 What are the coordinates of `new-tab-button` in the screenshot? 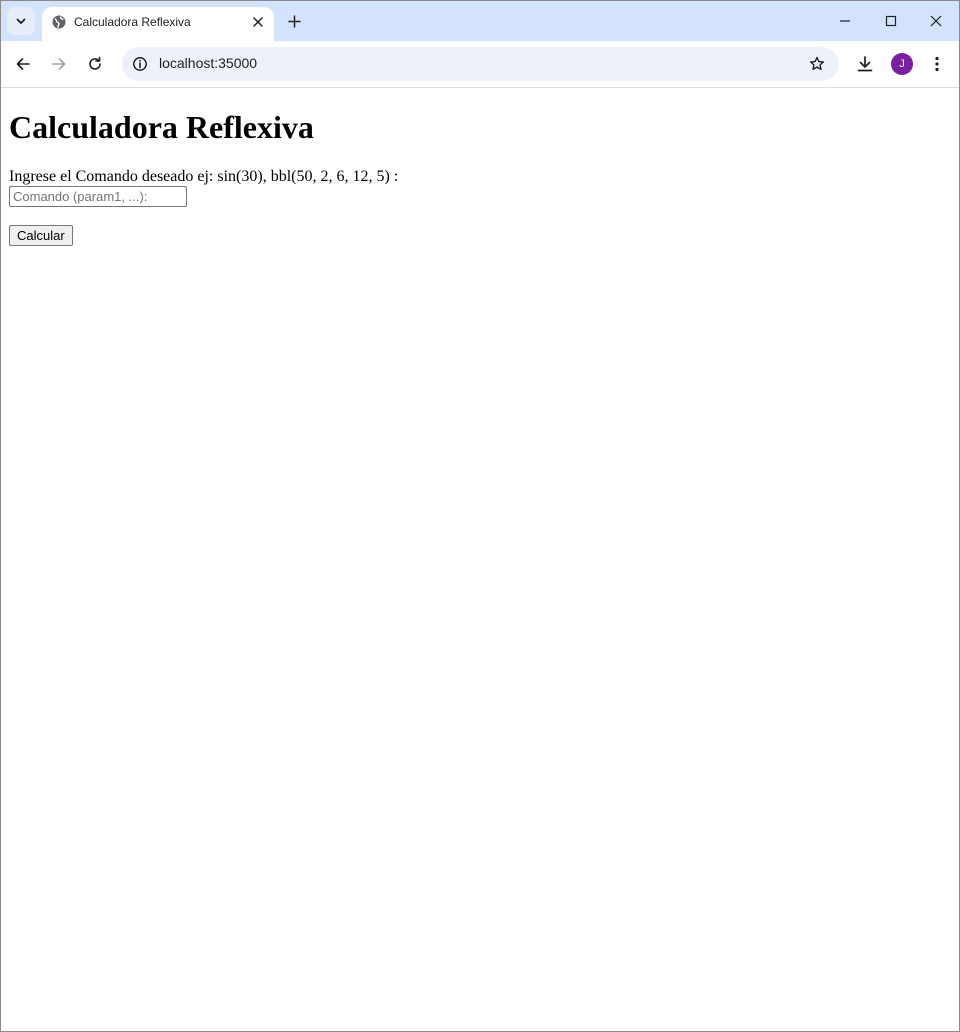 It's located at (294, 21).